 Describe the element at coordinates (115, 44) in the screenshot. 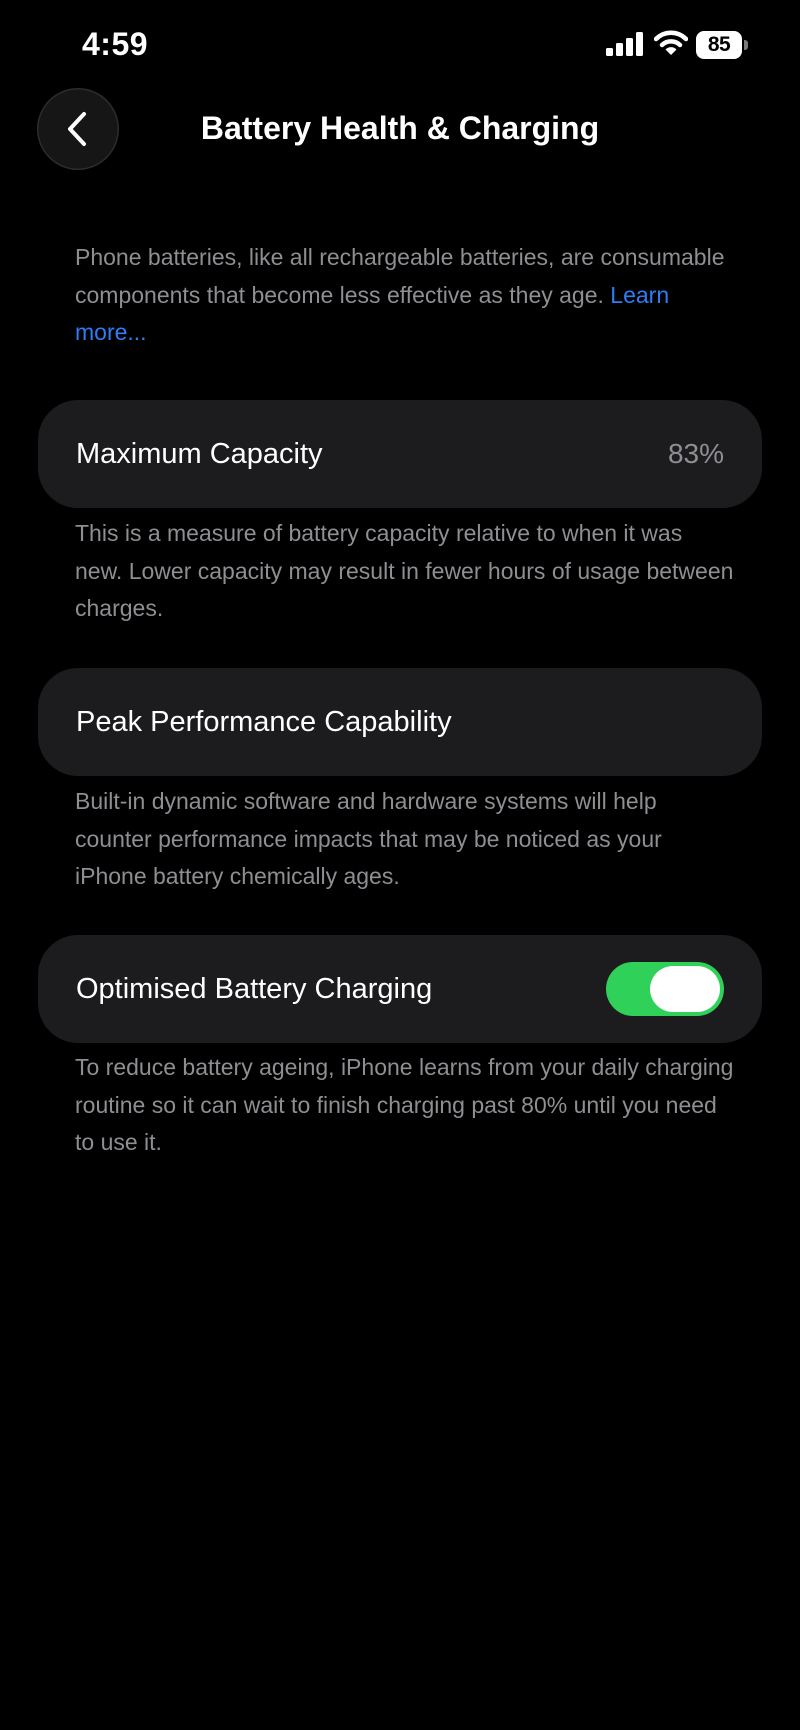

I see `status-time: 4:59` at that location.